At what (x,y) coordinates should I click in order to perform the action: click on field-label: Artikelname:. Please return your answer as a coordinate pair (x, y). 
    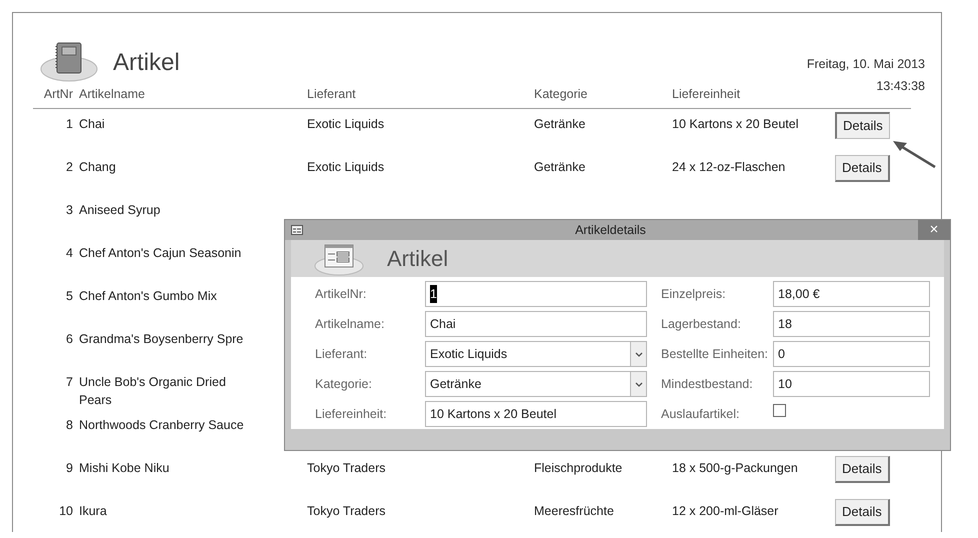
    Looking at the image, I should click on (350, 324).